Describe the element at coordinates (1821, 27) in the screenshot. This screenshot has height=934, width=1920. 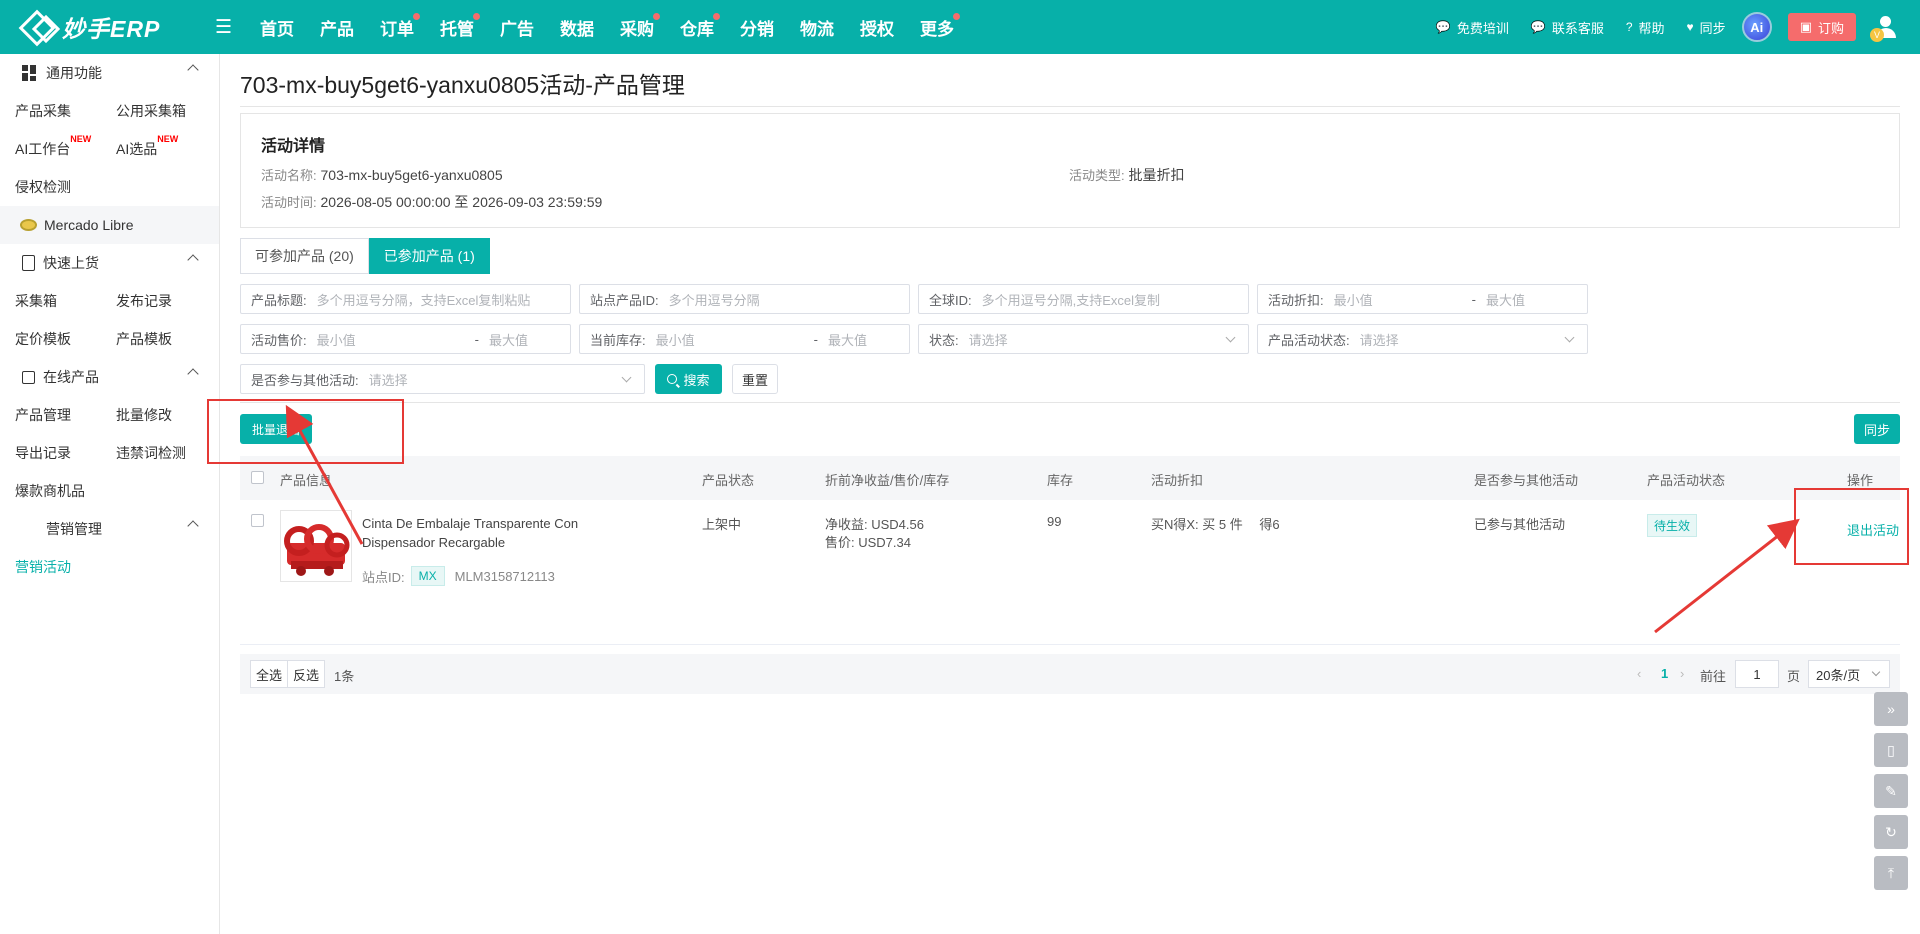
I see `order-button: ▣ 订购` at that location.